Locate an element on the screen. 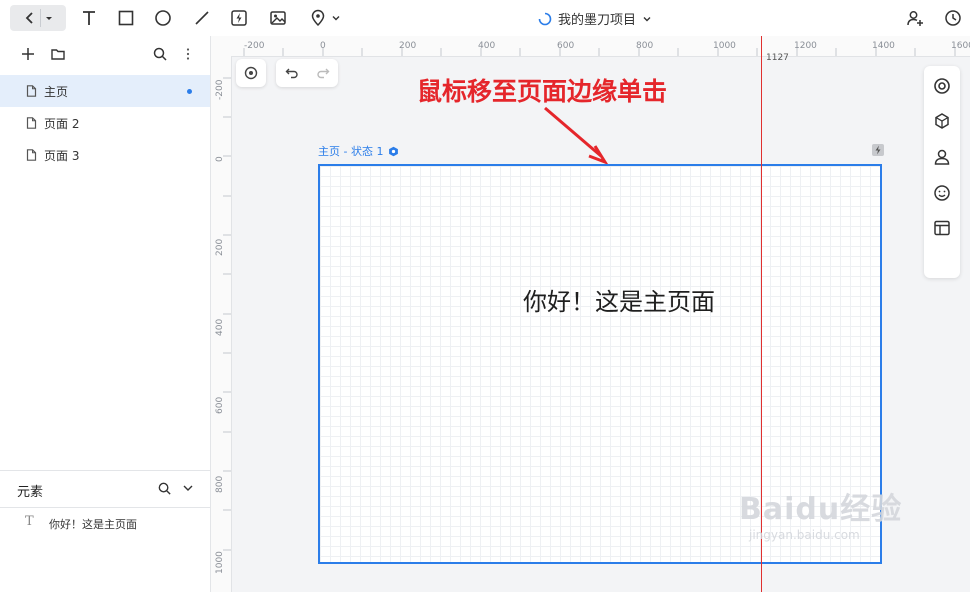 This screenshot has height=592, width=970. folder-icon is located at coordinates (58, 54).